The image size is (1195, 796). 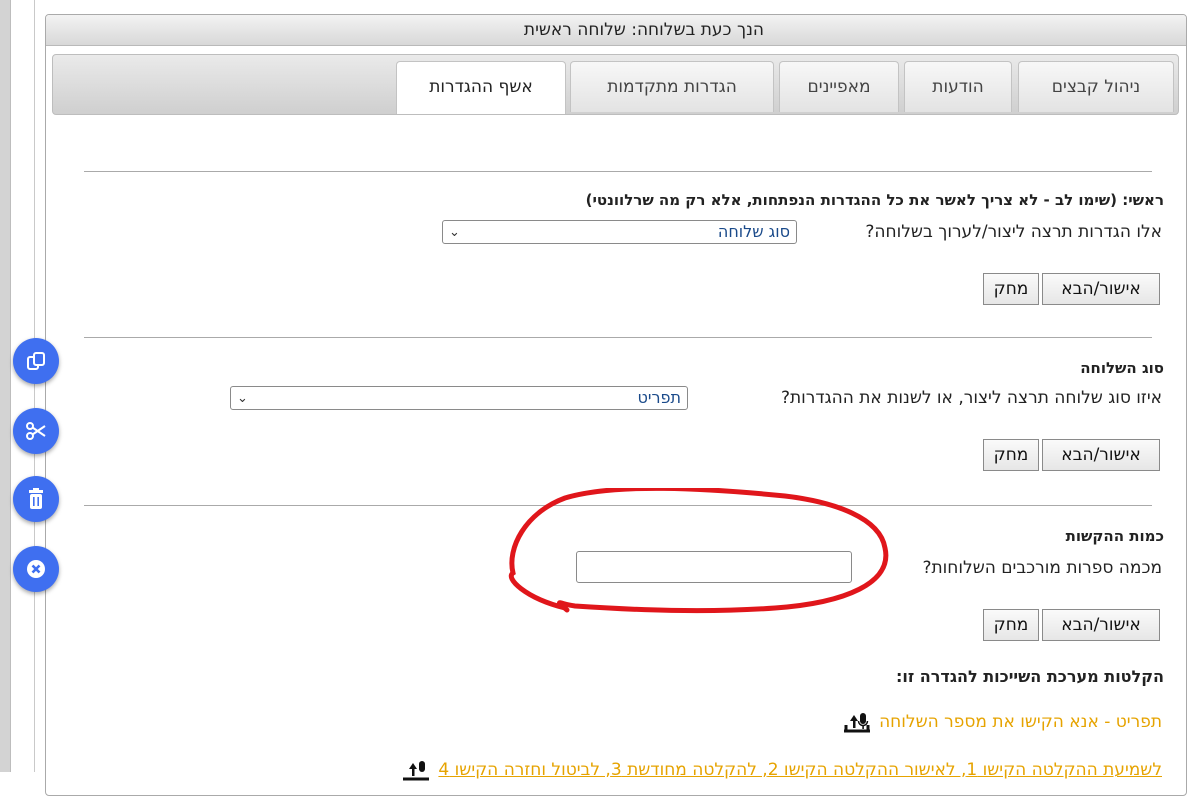 I want to click on delete-floating-button, so click(x=36, y=499).